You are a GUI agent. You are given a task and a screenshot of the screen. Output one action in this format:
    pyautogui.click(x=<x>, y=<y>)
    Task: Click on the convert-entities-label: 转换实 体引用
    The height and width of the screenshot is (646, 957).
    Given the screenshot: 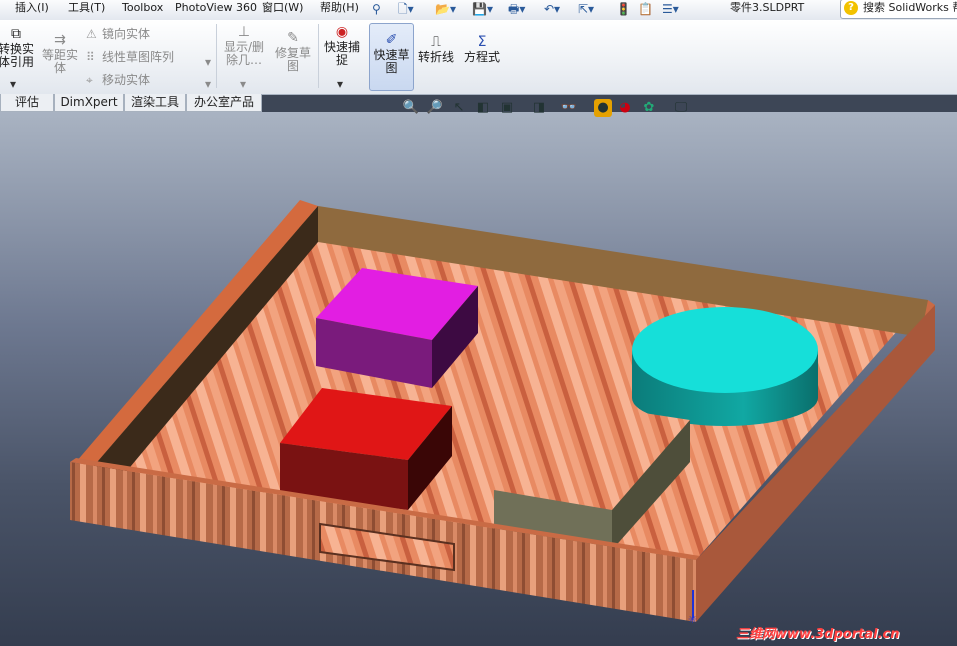 What is the action you would take?
    pyautogui.click(x=17, y=55)
    